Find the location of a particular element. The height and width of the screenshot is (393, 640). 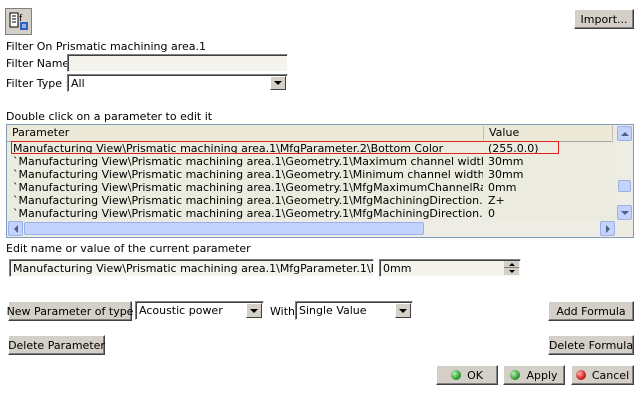

filter-type-select: All is located at coordinates (177, 83).